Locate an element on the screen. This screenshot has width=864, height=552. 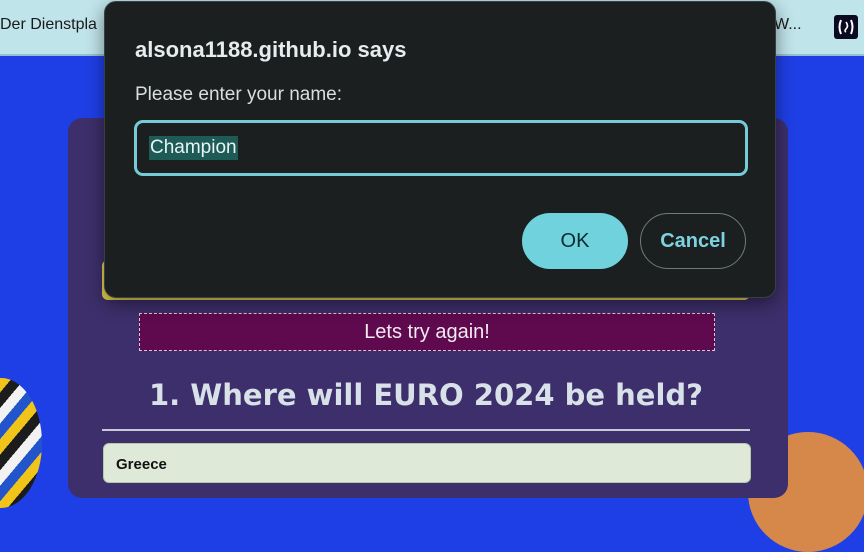
answer-option: Greece is located at coordinates (427, 463).